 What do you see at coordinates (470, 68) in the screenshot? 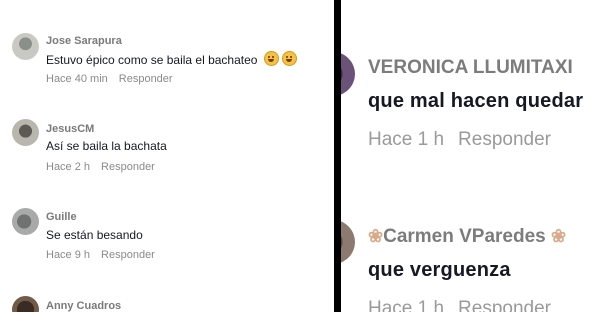
I see `comment-username: VERONICA LLUMITAXI` at bounding box center [470, 68].